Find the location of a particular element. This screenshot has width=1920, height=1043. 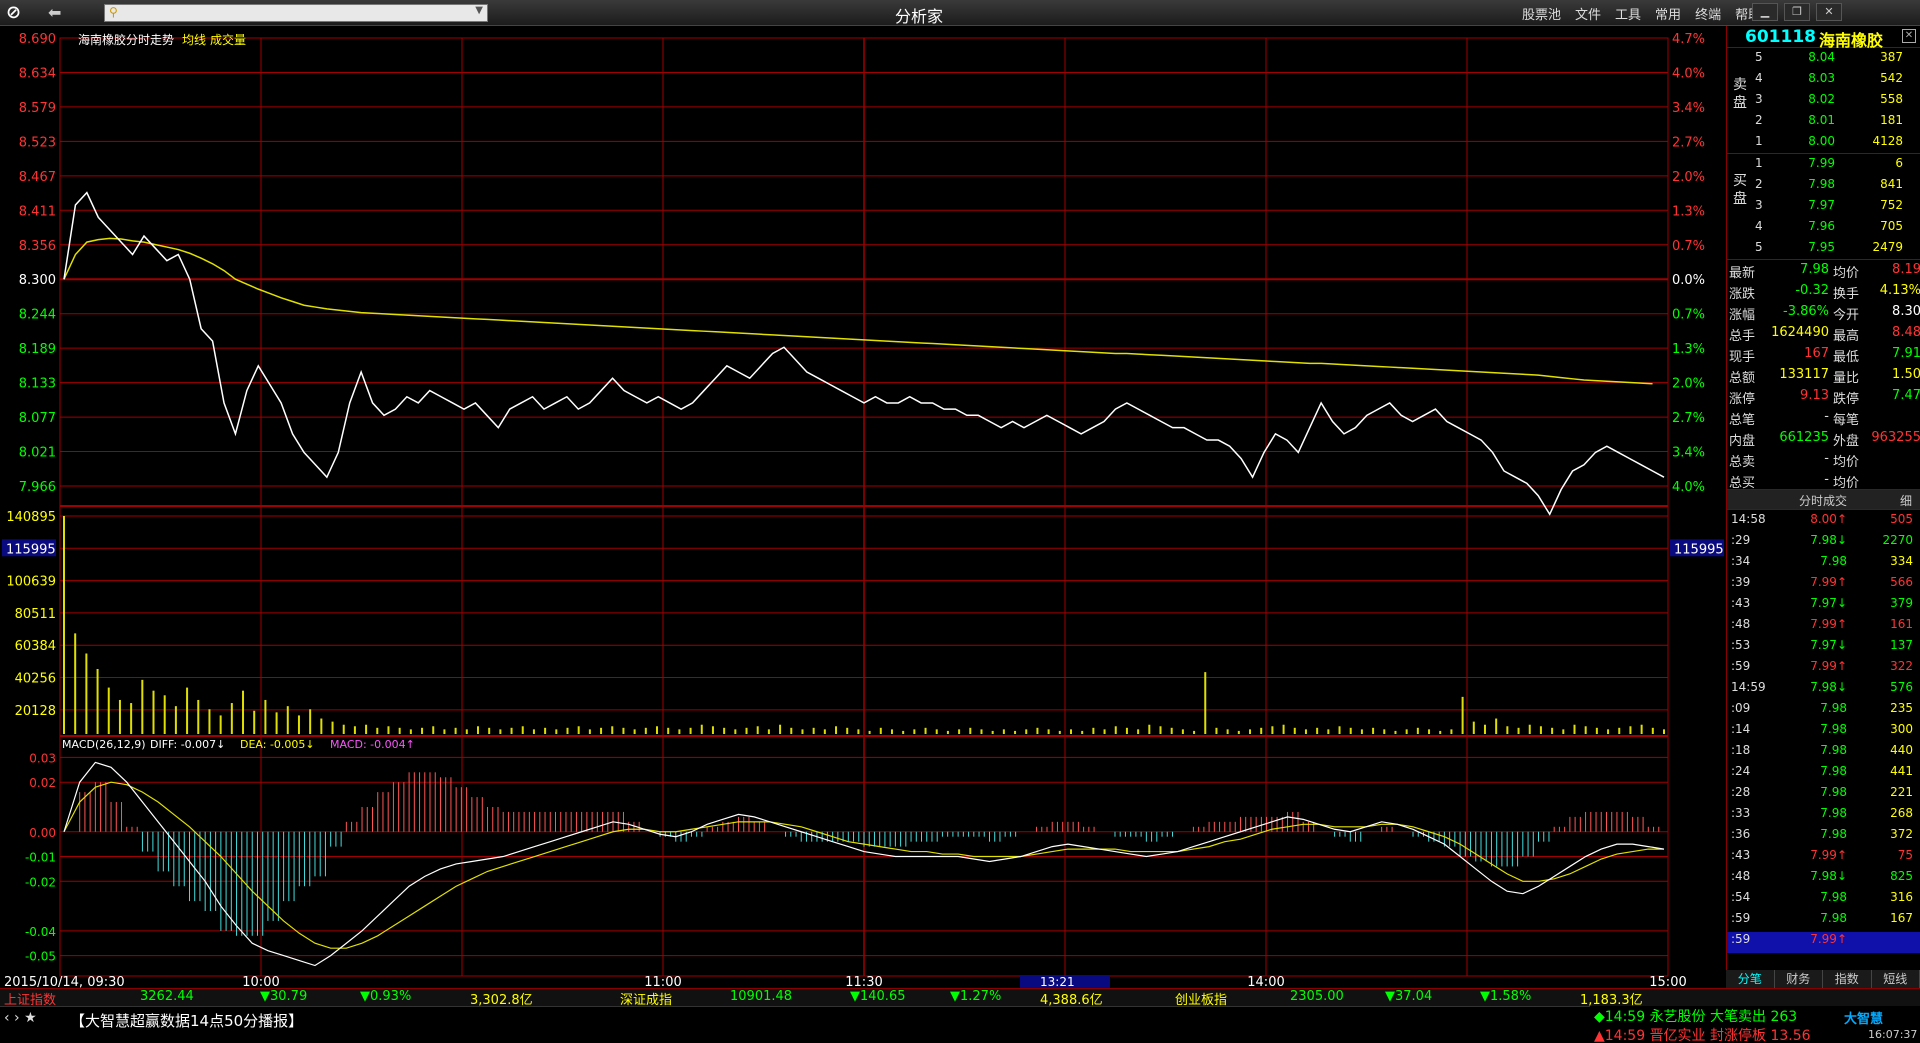

tick-row: :43 7.97↓ 379 is located at coordinates (1823, 606).